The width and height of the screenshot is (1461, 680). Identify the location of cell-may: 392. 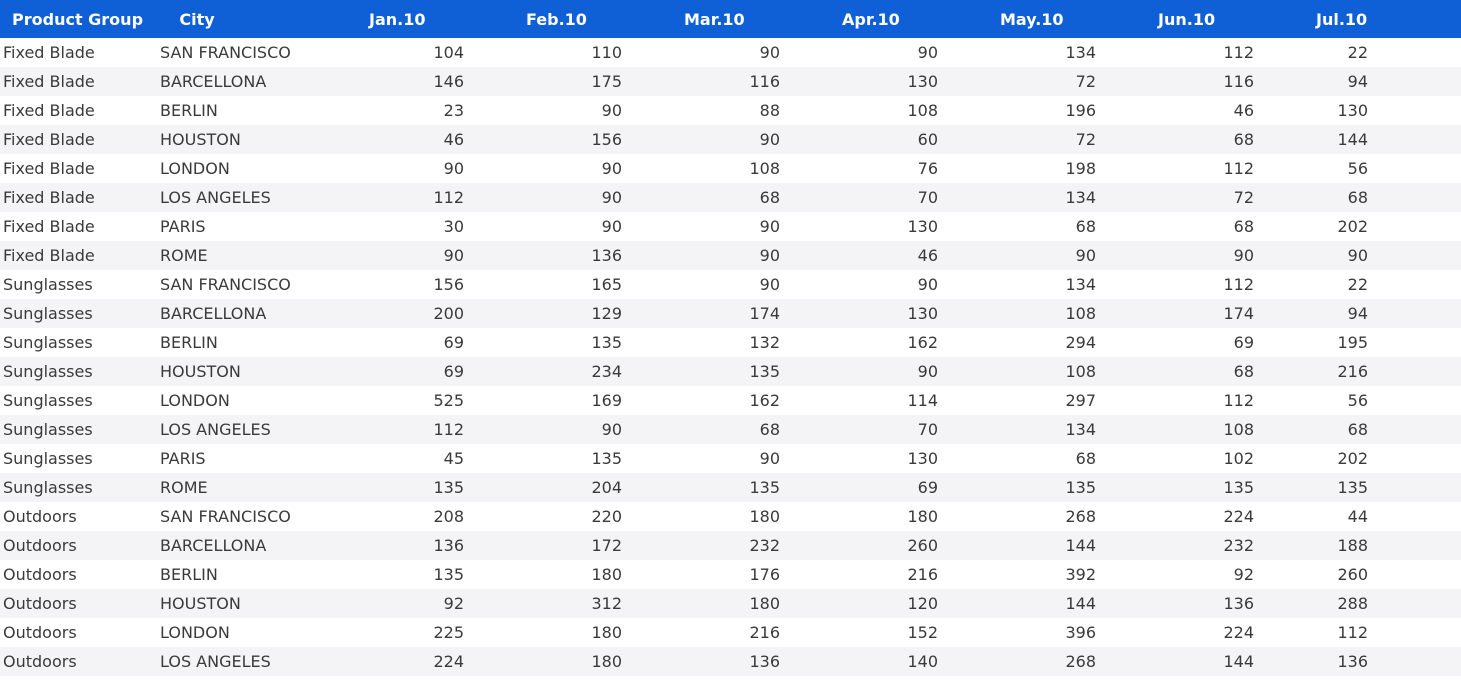
(1080, 574).